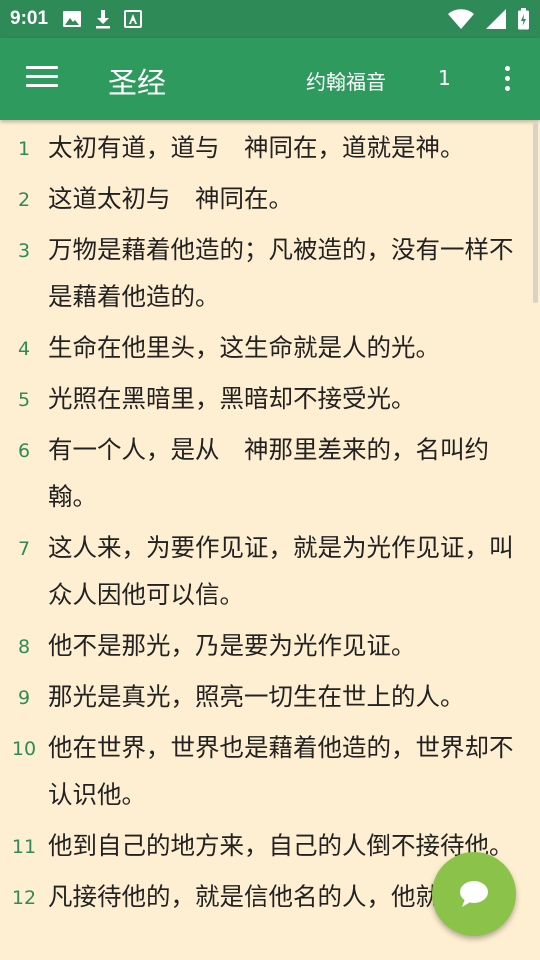 The height and width of the screenshot is (960, 540). Describe the element at coordinates (170, 198) in the screenshot. I see `verse-text: 这道太初与 神同在。` at that location.